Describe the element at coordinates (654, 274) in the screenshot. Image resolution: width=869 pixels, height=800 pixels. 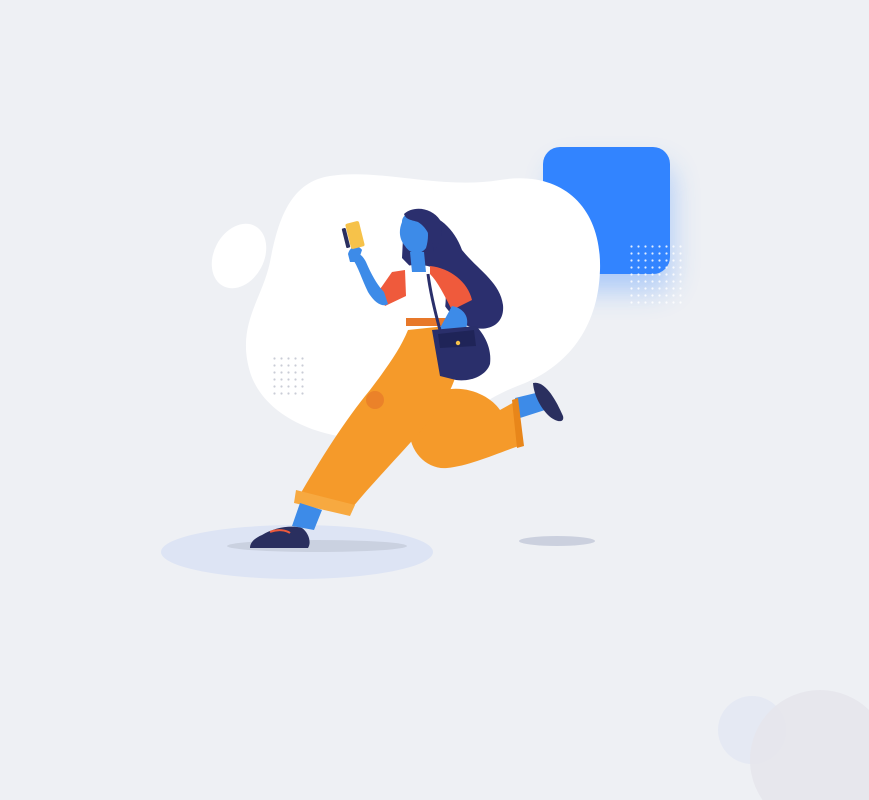
I see `dot-grid-on-square` at that location.